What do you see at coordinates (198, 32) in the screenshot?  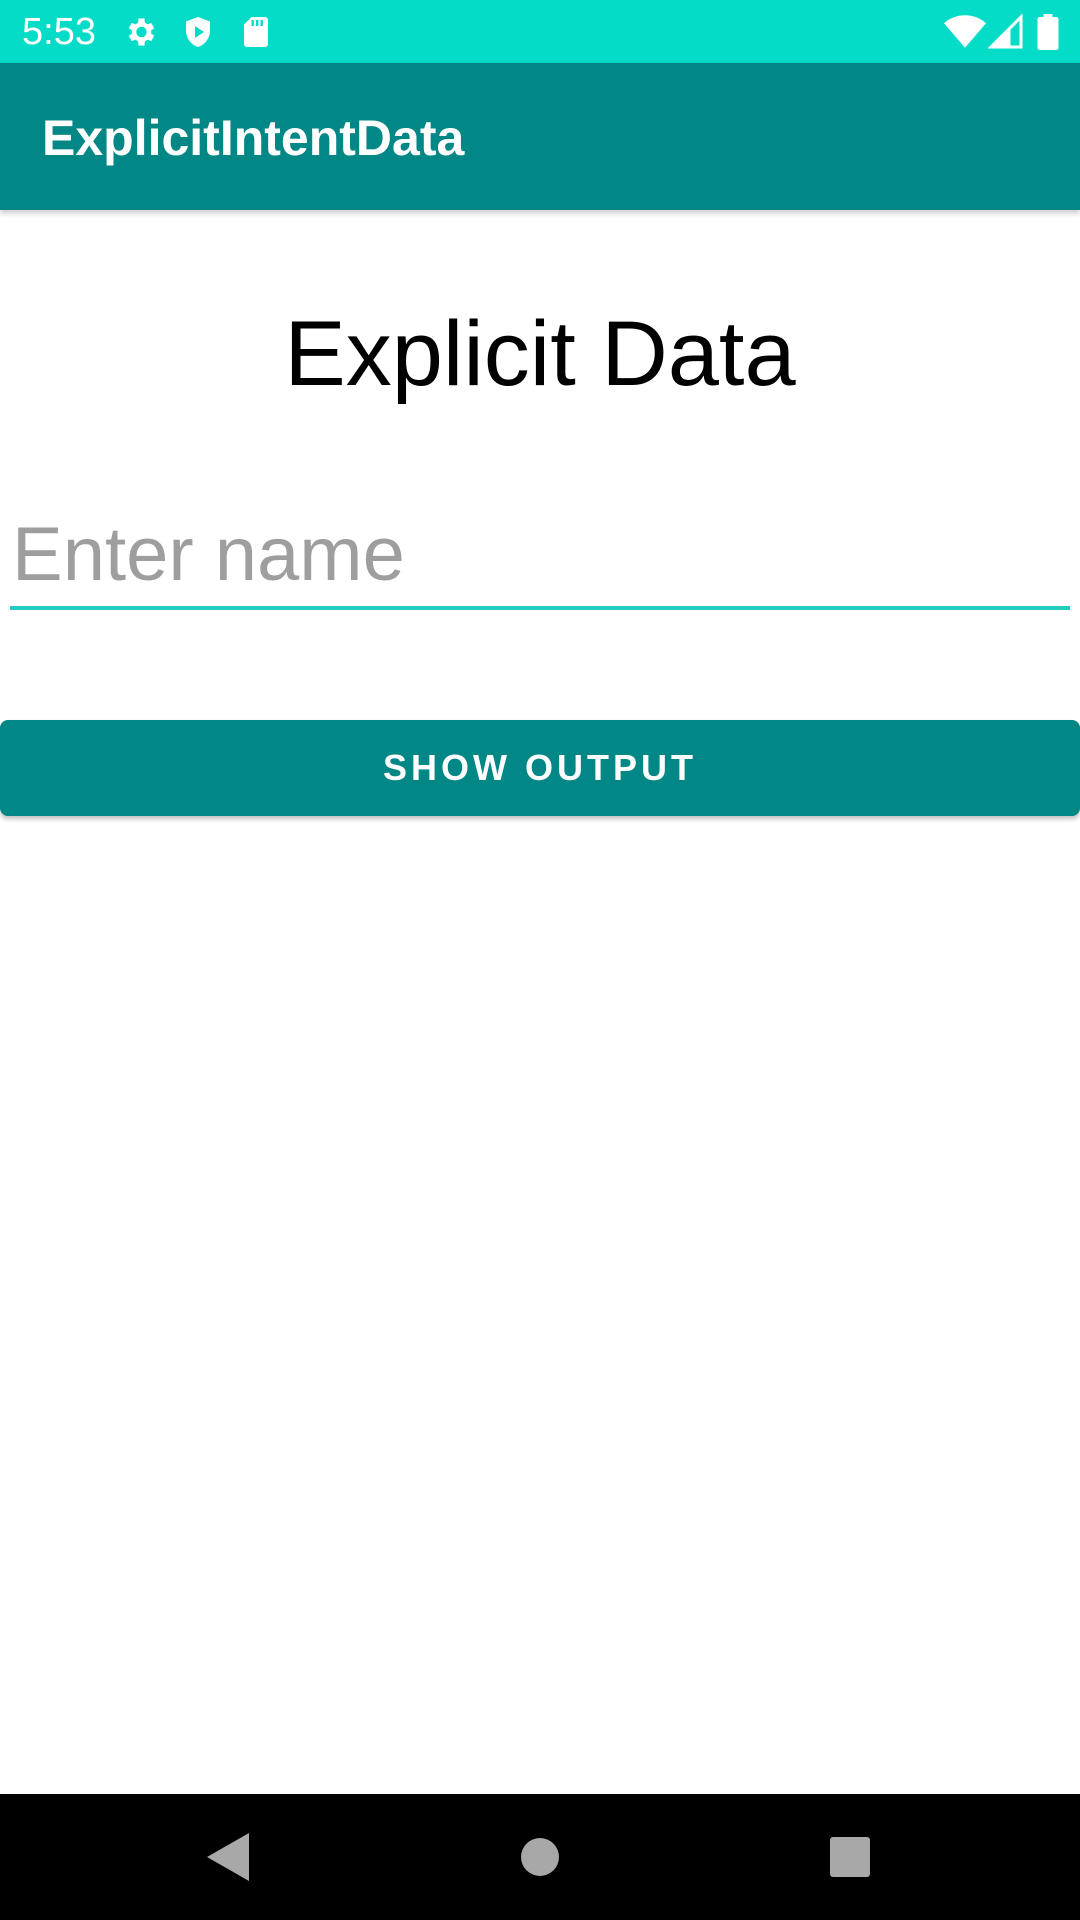 I see `shield-play-icon` at bounding box center [198, 32].